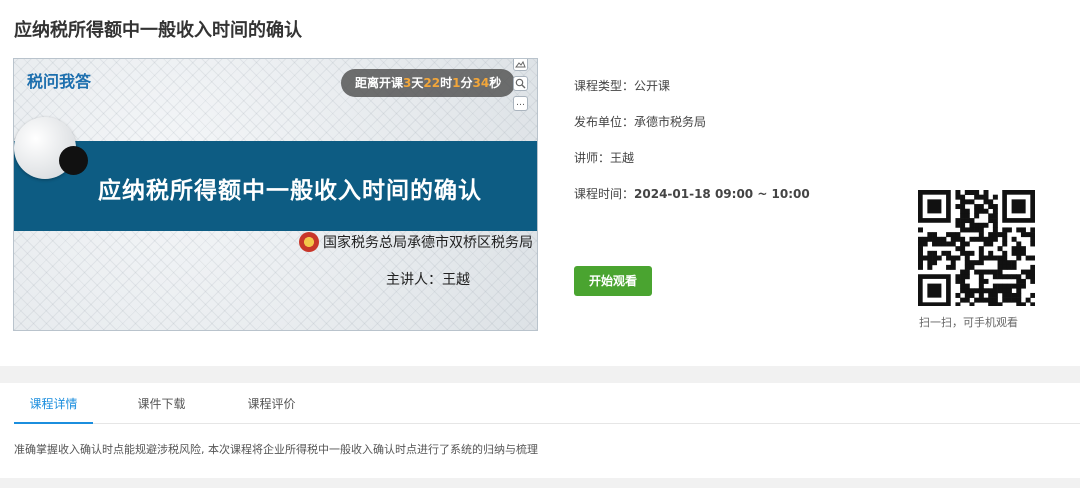  Describe the element at coordinates (271, 403) in the screenshot. I see `tab-course-review: 课程评价` at that location.